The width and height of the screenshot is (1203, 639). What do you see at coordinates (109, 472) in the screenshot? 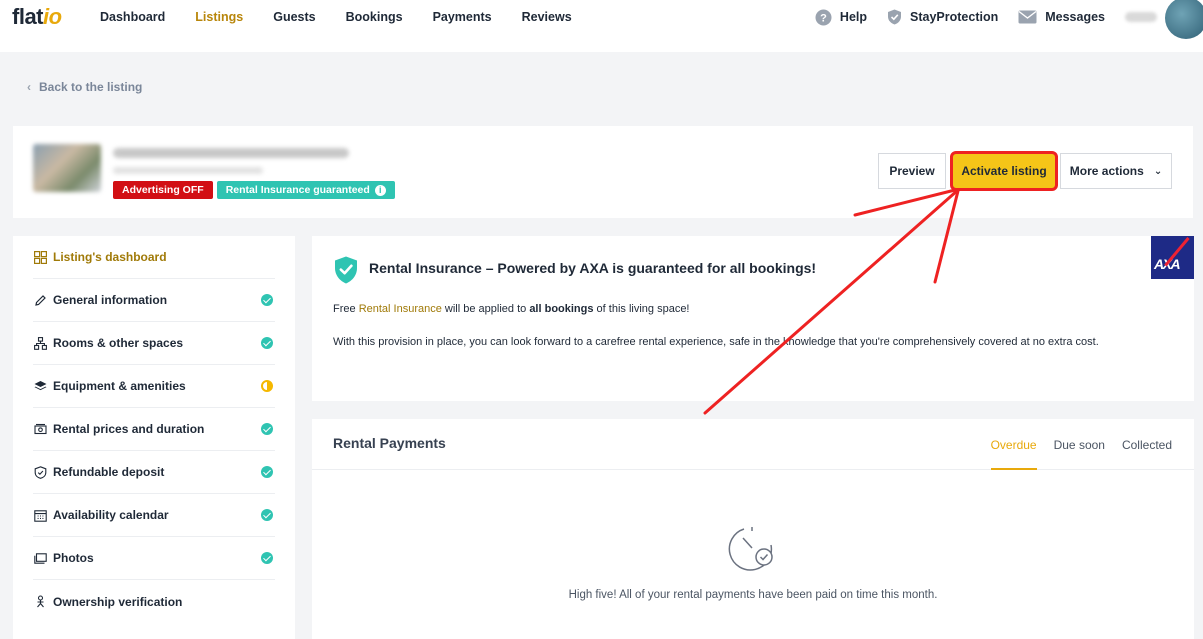
I see `sidebar-item-label: Refundable deposit` at bounding box center [109, 472].